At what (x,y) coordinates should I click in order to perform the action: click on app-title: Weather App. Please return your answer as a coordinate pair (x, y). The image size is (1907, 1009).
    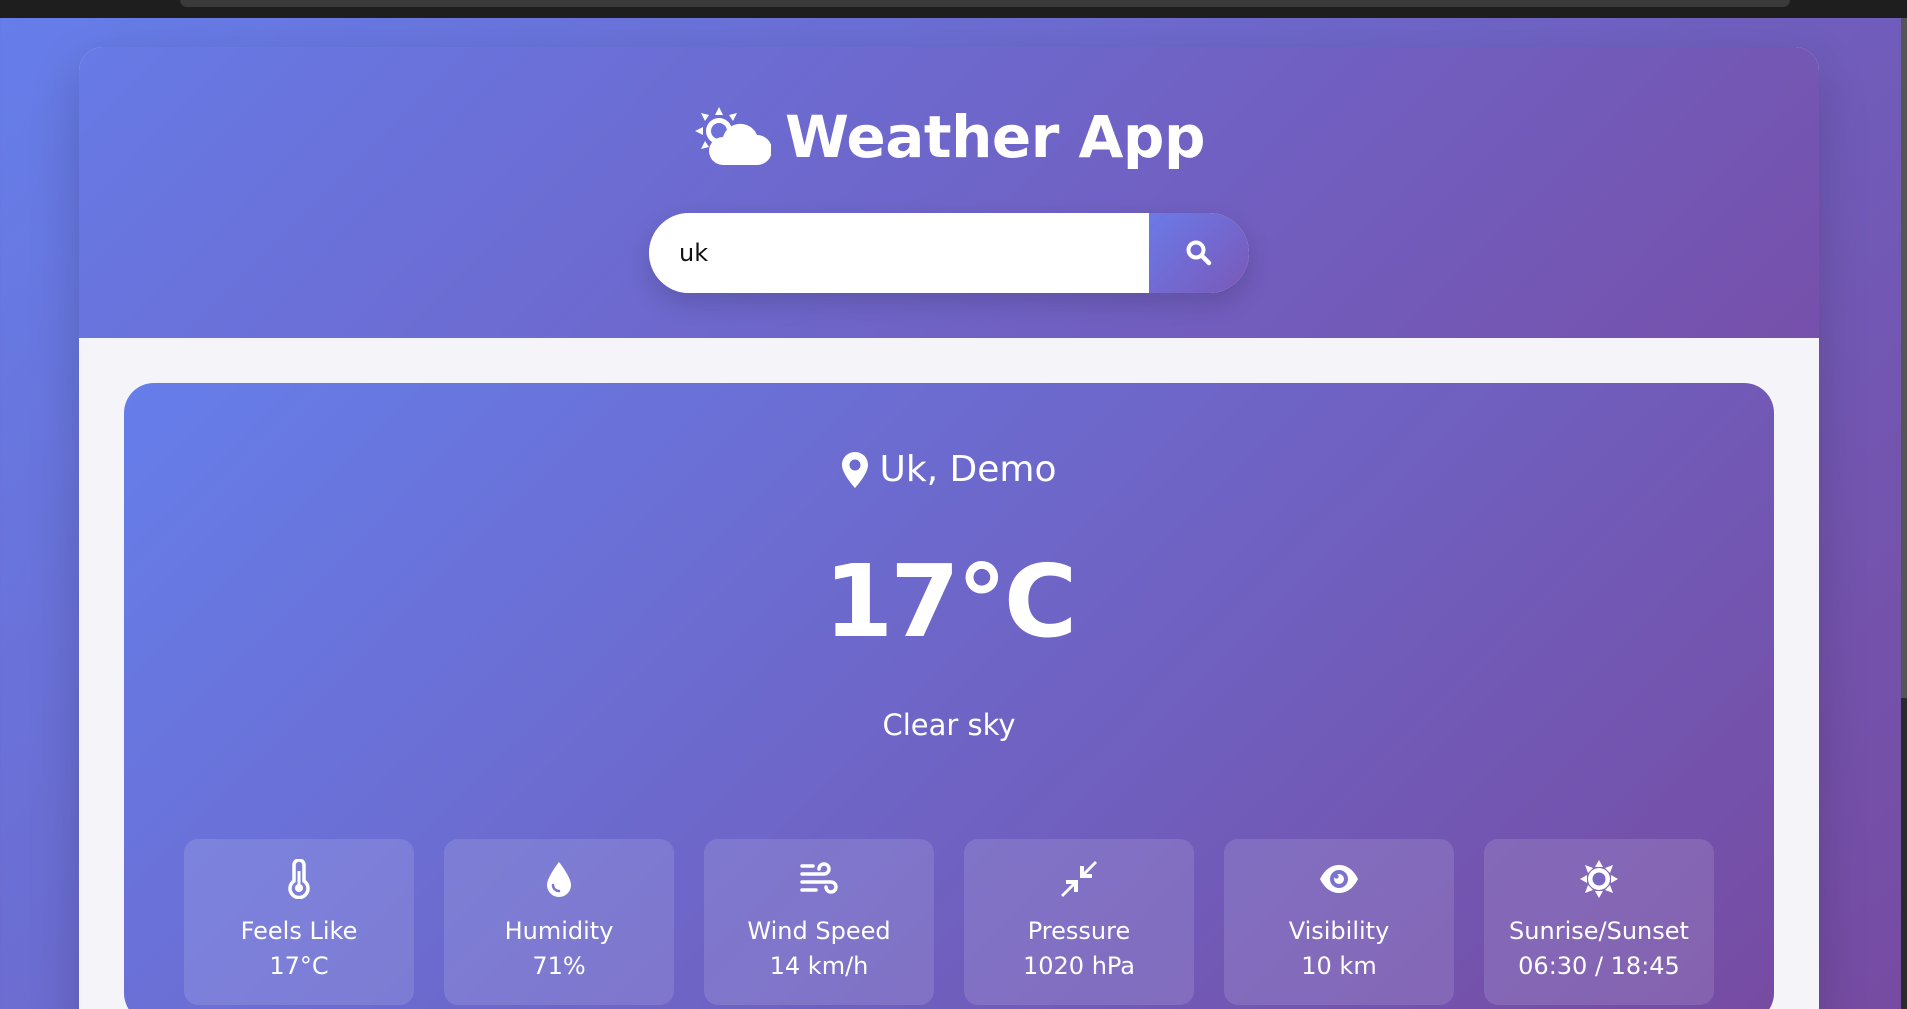
    Looking at the image, I should click on (995, 137).